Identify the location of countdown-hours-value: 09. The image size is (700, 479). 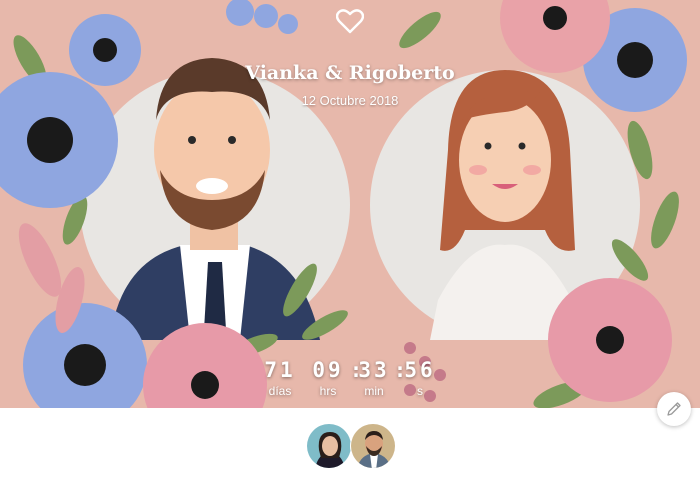
(328, 370).